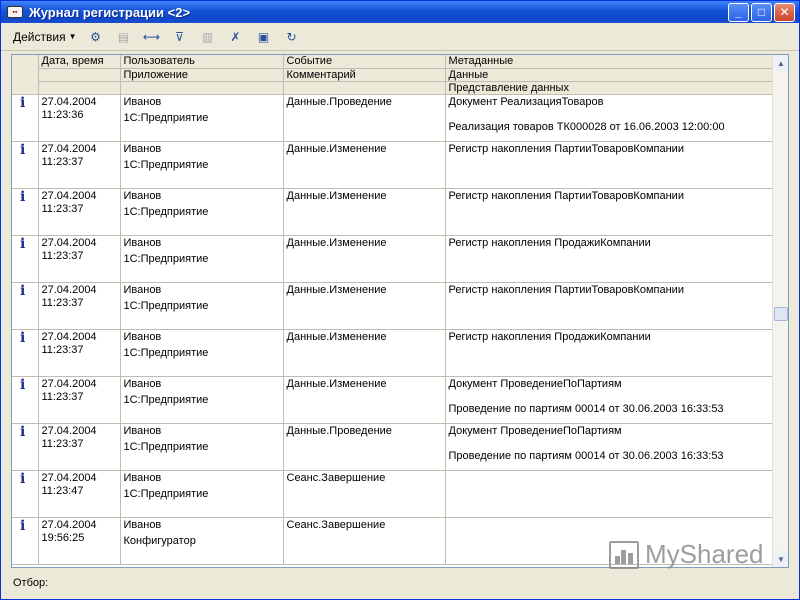 Image resolution: width=800 pixels, height=600 pixels. I want to click on filter-label: Отбор:, so click(31, 583).